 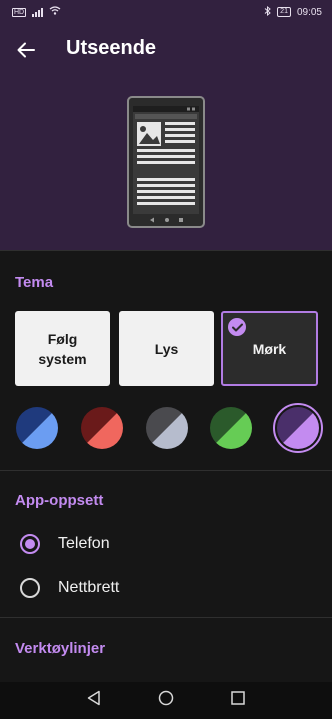 I want to click on theme-option-follow-system: Følg system, so click(x=62, y=348).